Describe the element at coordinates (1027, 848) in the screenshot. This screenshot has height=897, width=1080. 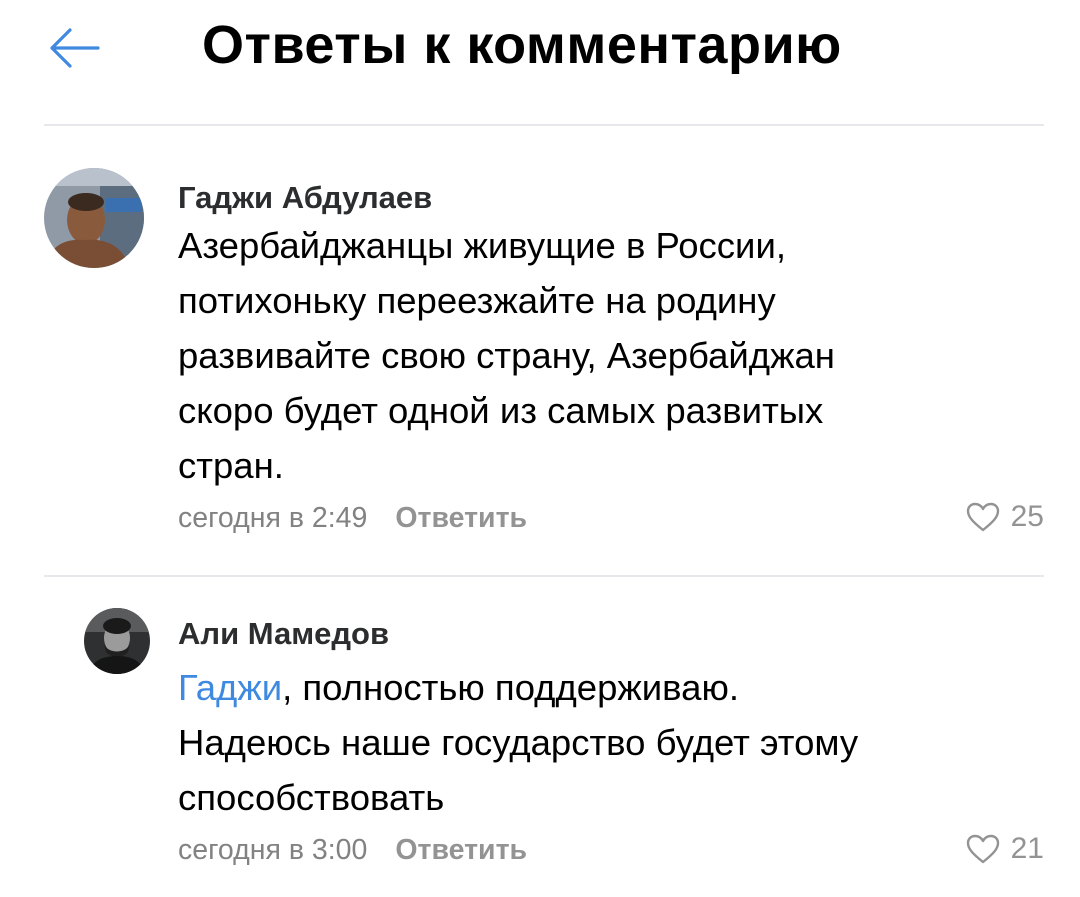
I see `like-count: 21` at that location.